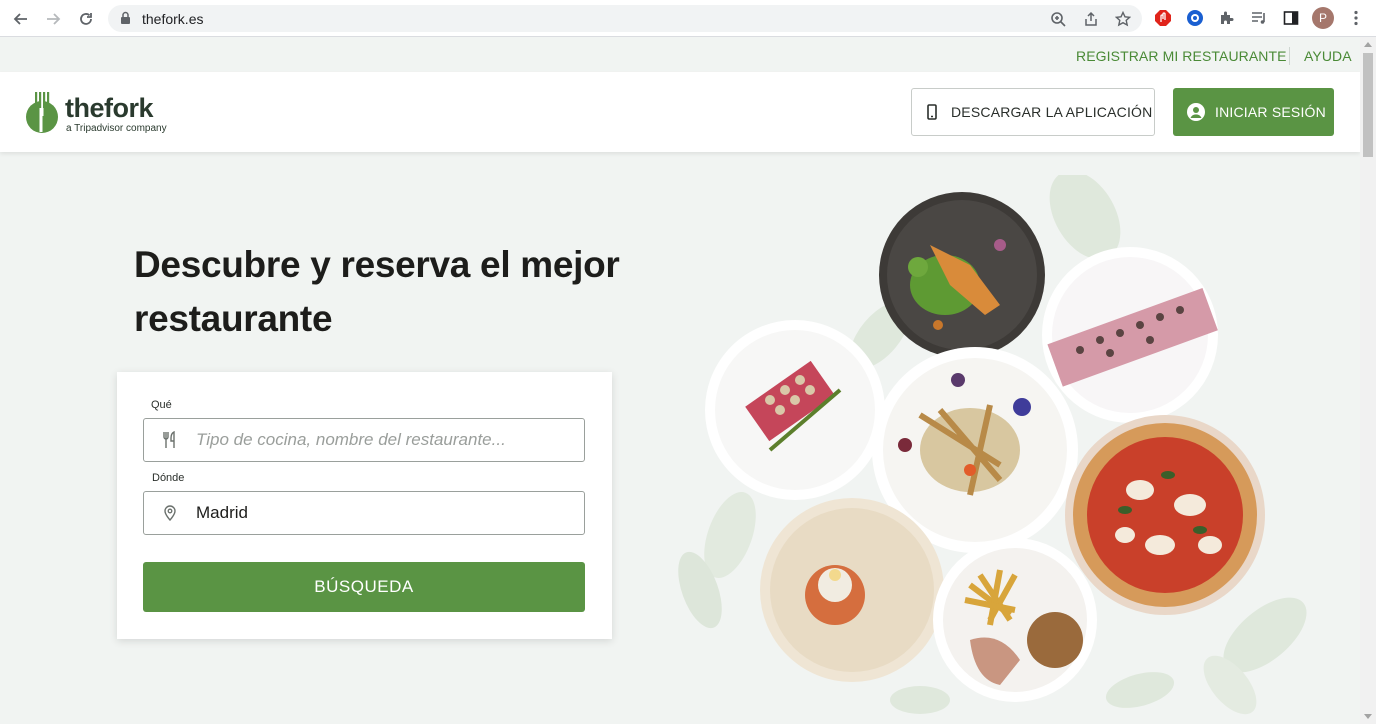 This screenshot has width=1376, height=724. Describe the element at coordinates (86, 19) in the screenshot. I see `reload-icon` at that location.